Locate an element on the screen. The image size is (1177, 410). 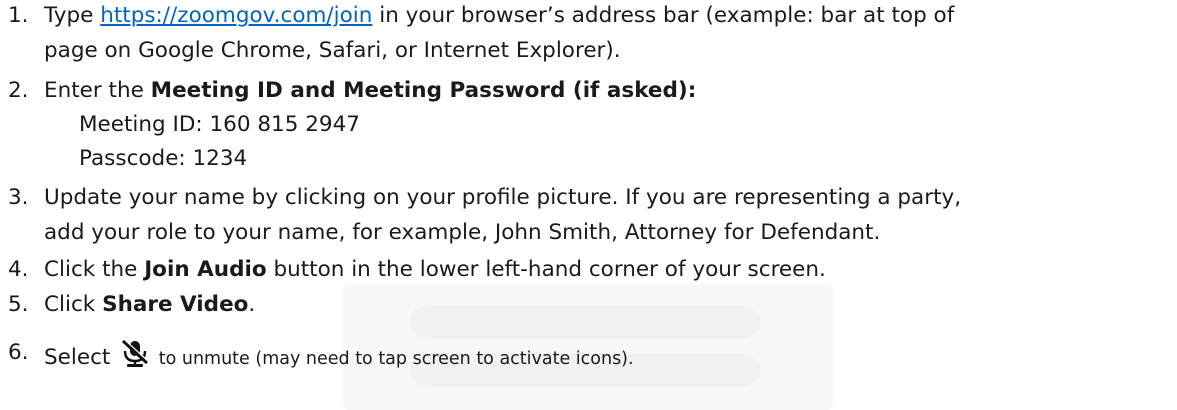
step-number: 6. is located at coordinates (18, 352).